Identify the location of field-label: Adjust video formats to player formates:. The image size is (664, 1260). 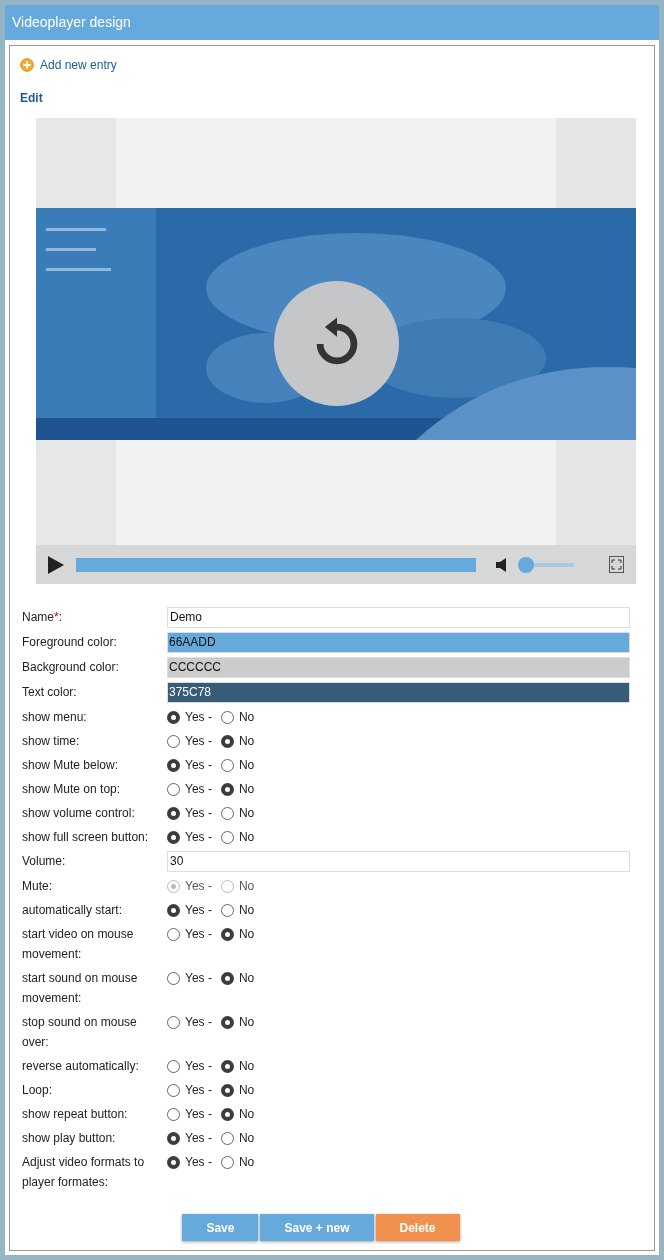
(83, 1172).